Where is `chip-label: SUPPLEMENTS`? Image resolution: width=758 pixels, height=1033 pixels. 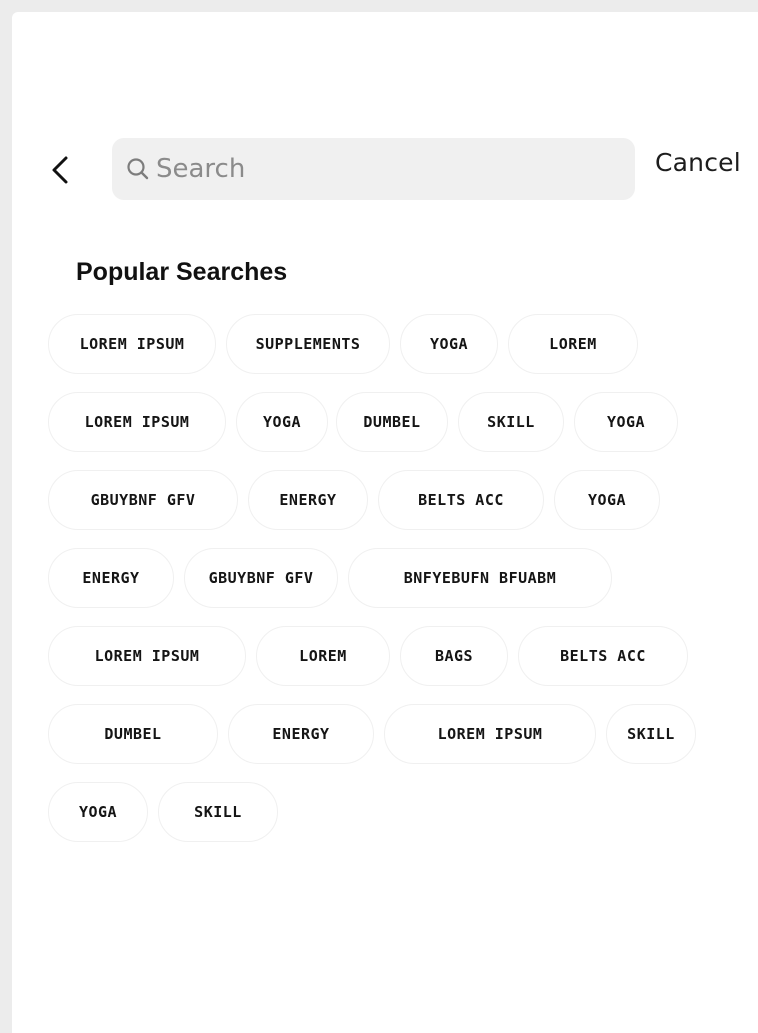
chip-label: SUPPLEMENTS is located at coordinates (308, 344).